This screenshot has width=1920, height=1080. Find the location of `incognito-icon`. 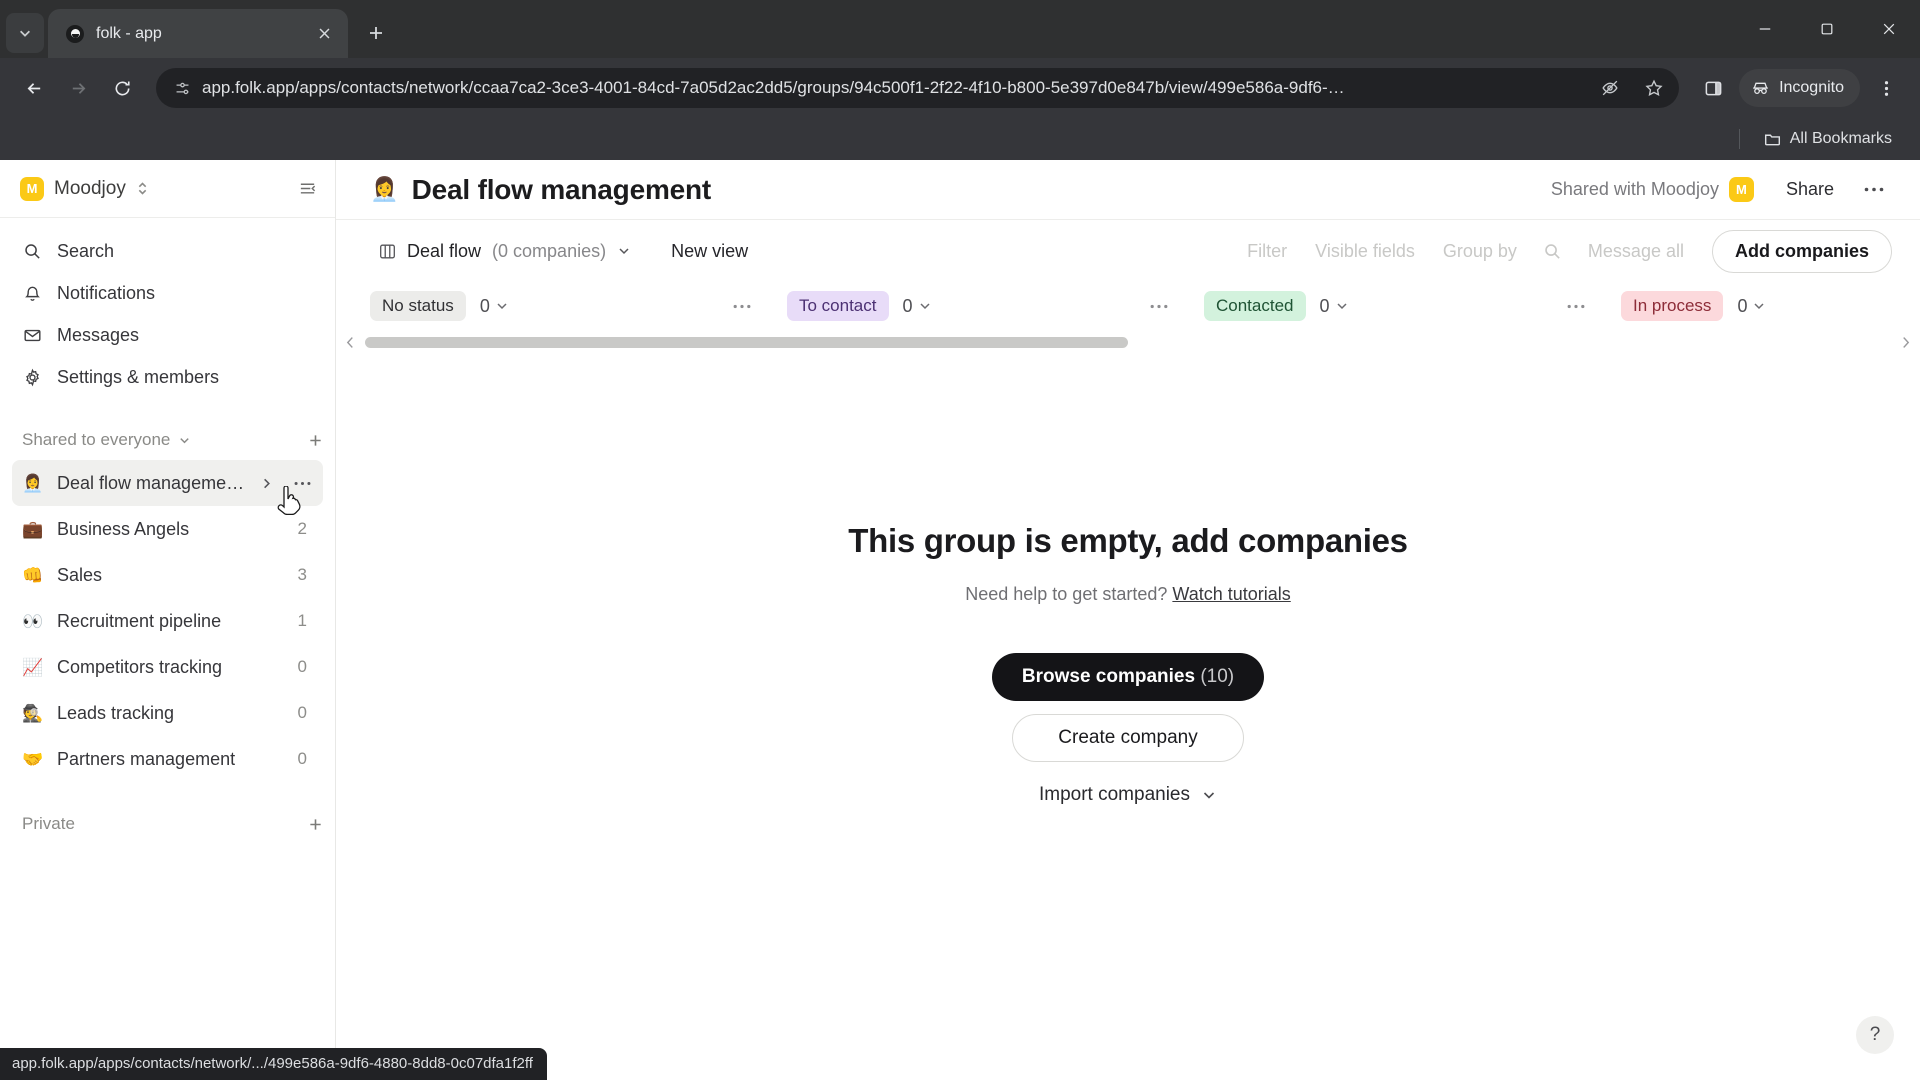

incognito-icon is located at coordinates (1760, 88).